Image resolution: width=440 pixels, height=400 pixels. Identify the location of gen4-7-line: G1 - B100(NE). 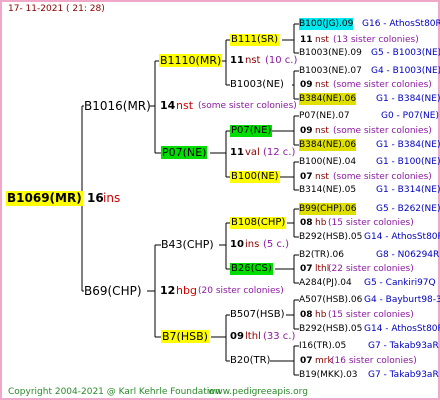
(408, 162).